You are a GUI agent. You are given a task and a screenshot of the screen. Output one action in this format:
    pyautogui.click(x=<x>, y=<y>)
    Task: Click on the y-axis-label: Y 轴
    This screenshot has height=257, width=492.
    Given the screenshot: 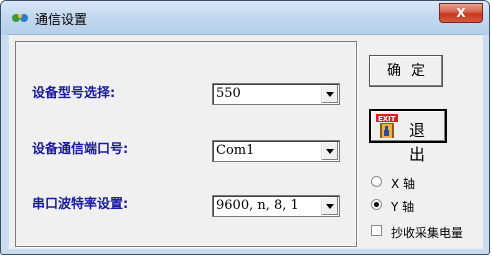 What is the action you would take?
    pyautogui.click(x=403, y=207)
    